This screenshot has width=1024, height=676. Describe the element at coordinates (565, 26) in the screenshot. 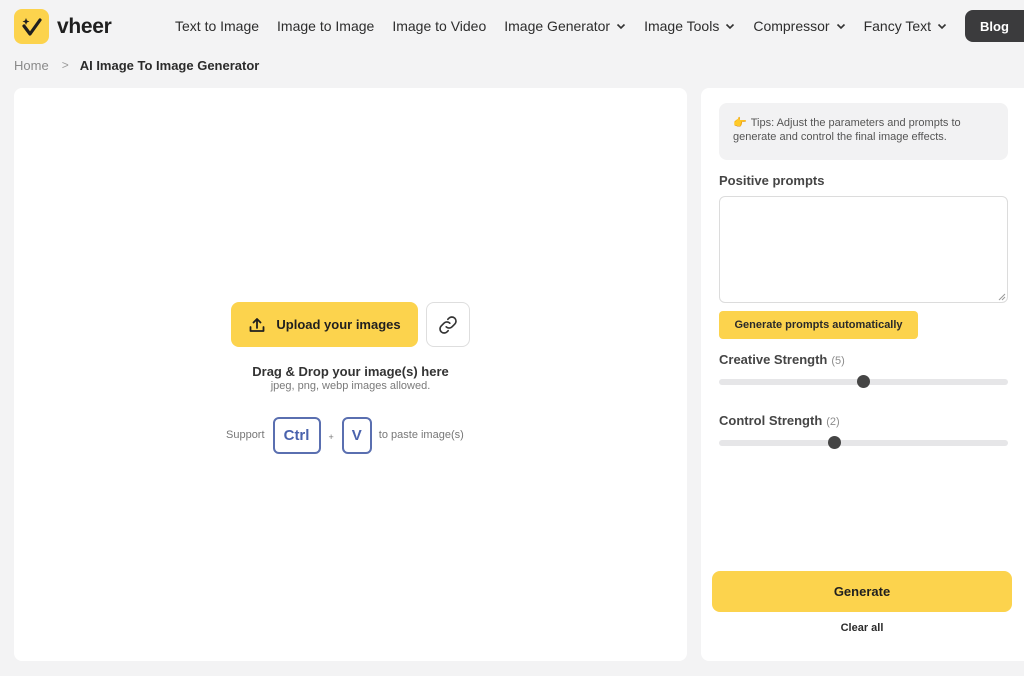

I see `nav-item-image-generator: Image Generator` at that location.